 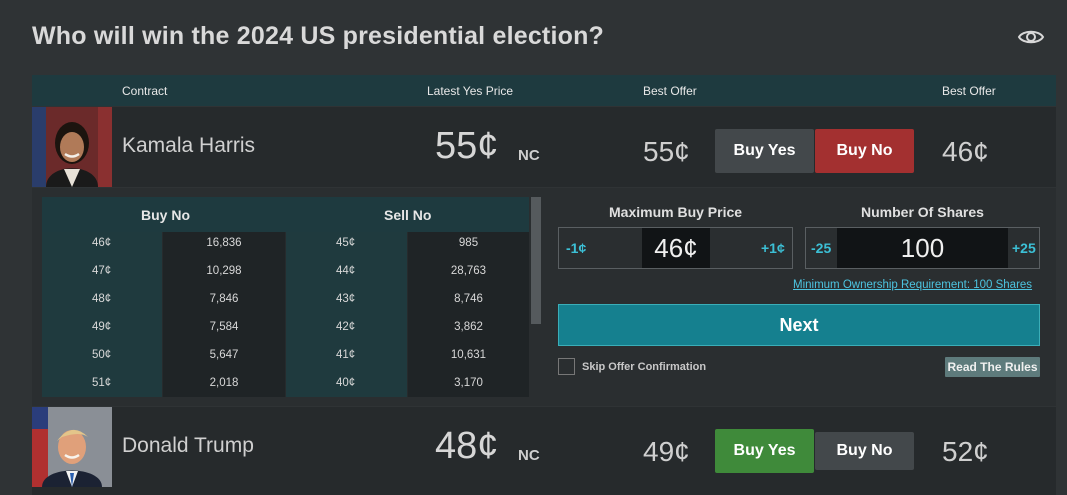 I want to click on order-book-cell: 10,298, so click(x=224, y=271).